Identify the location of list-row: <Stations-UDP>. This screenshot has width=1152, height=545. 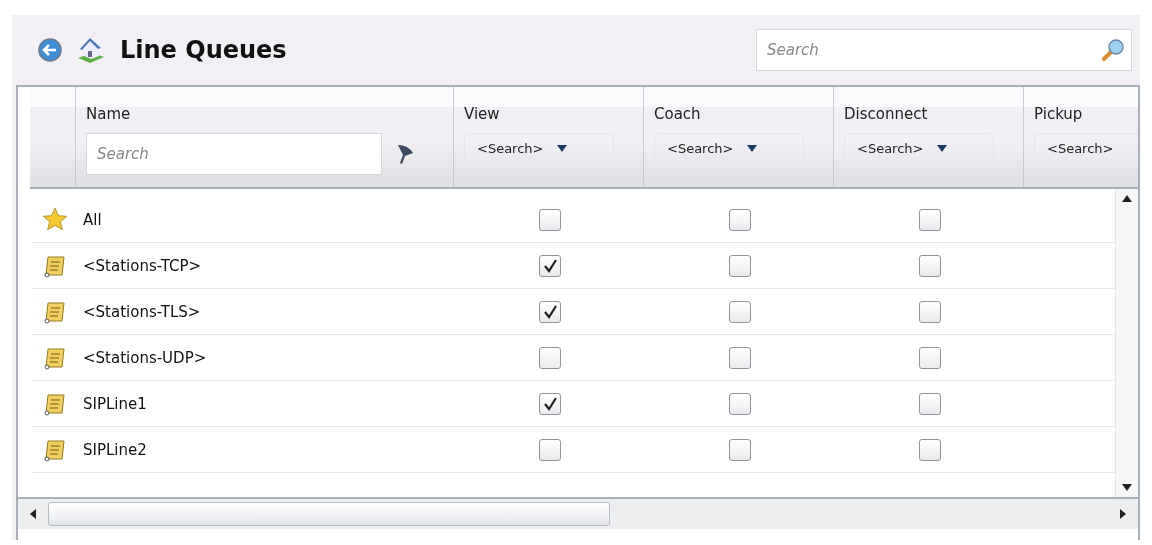
(573, 358).